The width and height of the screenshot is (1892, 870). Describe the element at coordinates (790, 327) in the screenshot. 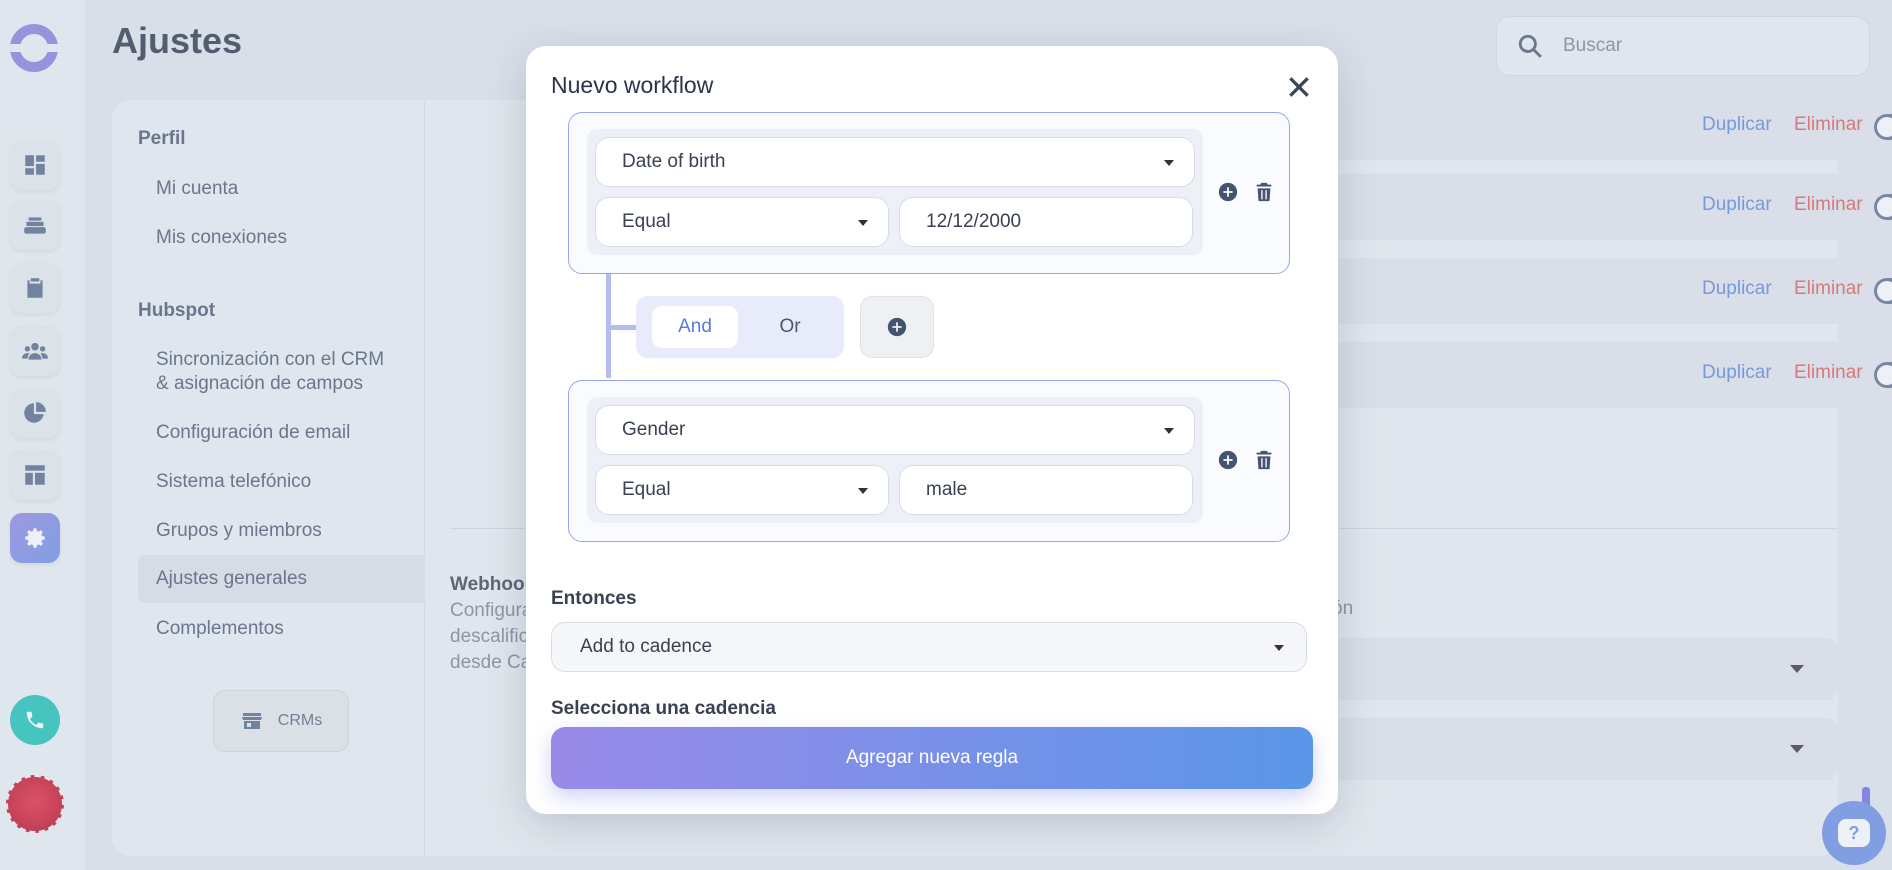

I see `or-option: Or` at that location.